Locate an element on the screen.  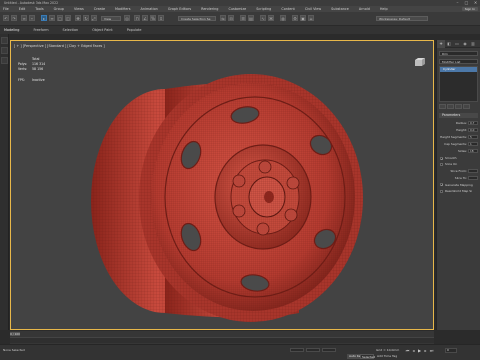
make-unique-icon is located at coordinates (458, 106).